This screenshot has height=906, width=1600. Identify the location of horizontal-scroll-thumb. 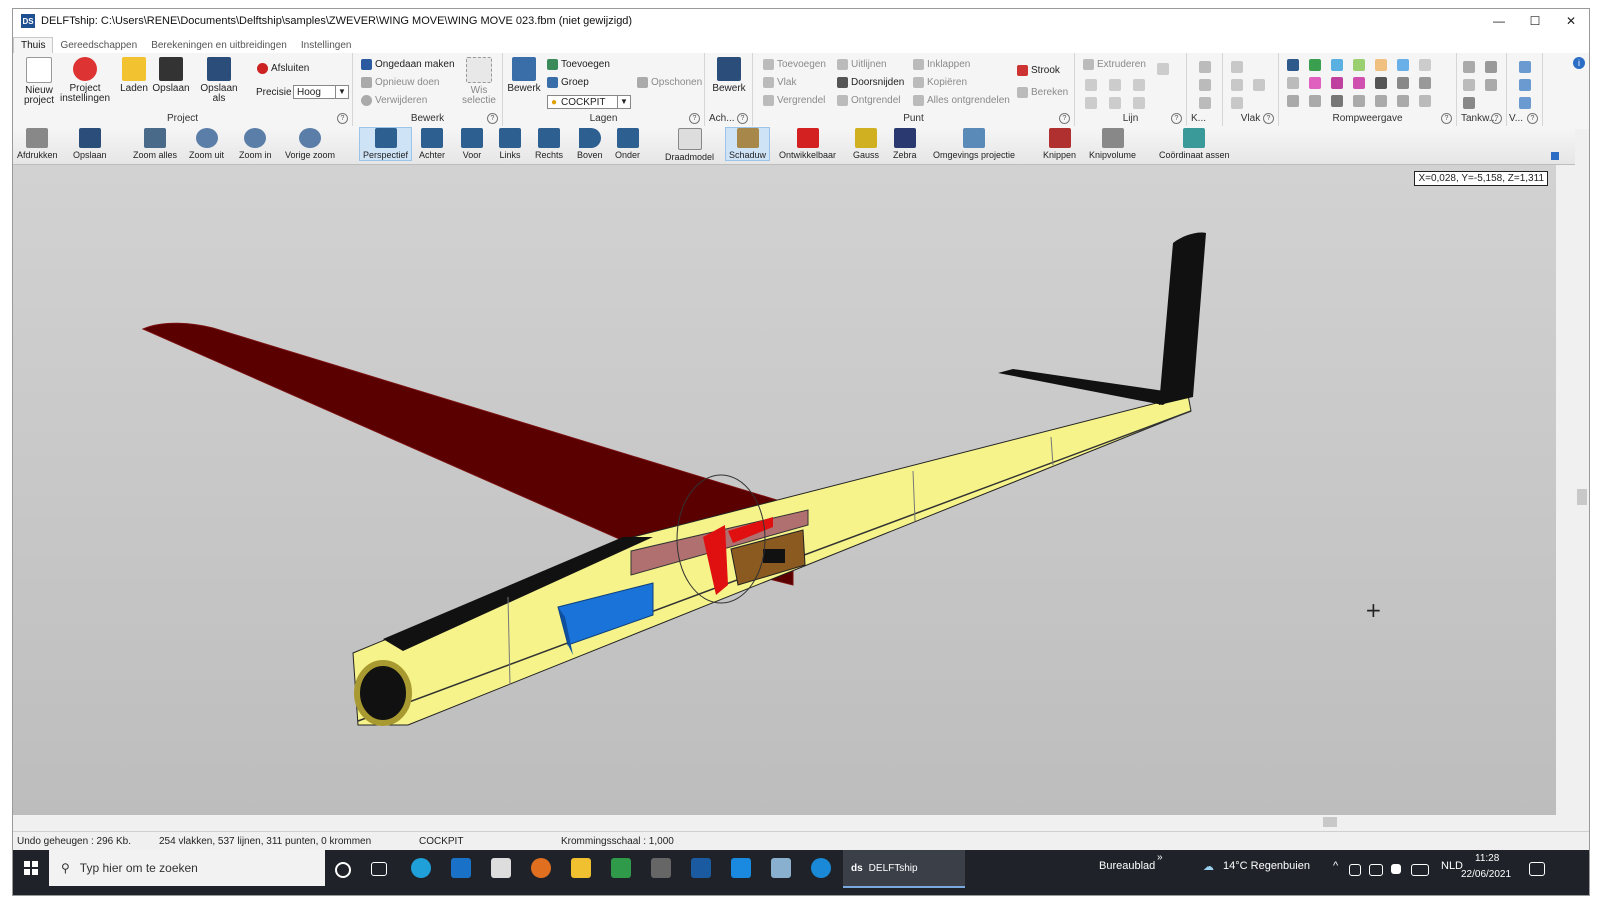
(1330, 822).